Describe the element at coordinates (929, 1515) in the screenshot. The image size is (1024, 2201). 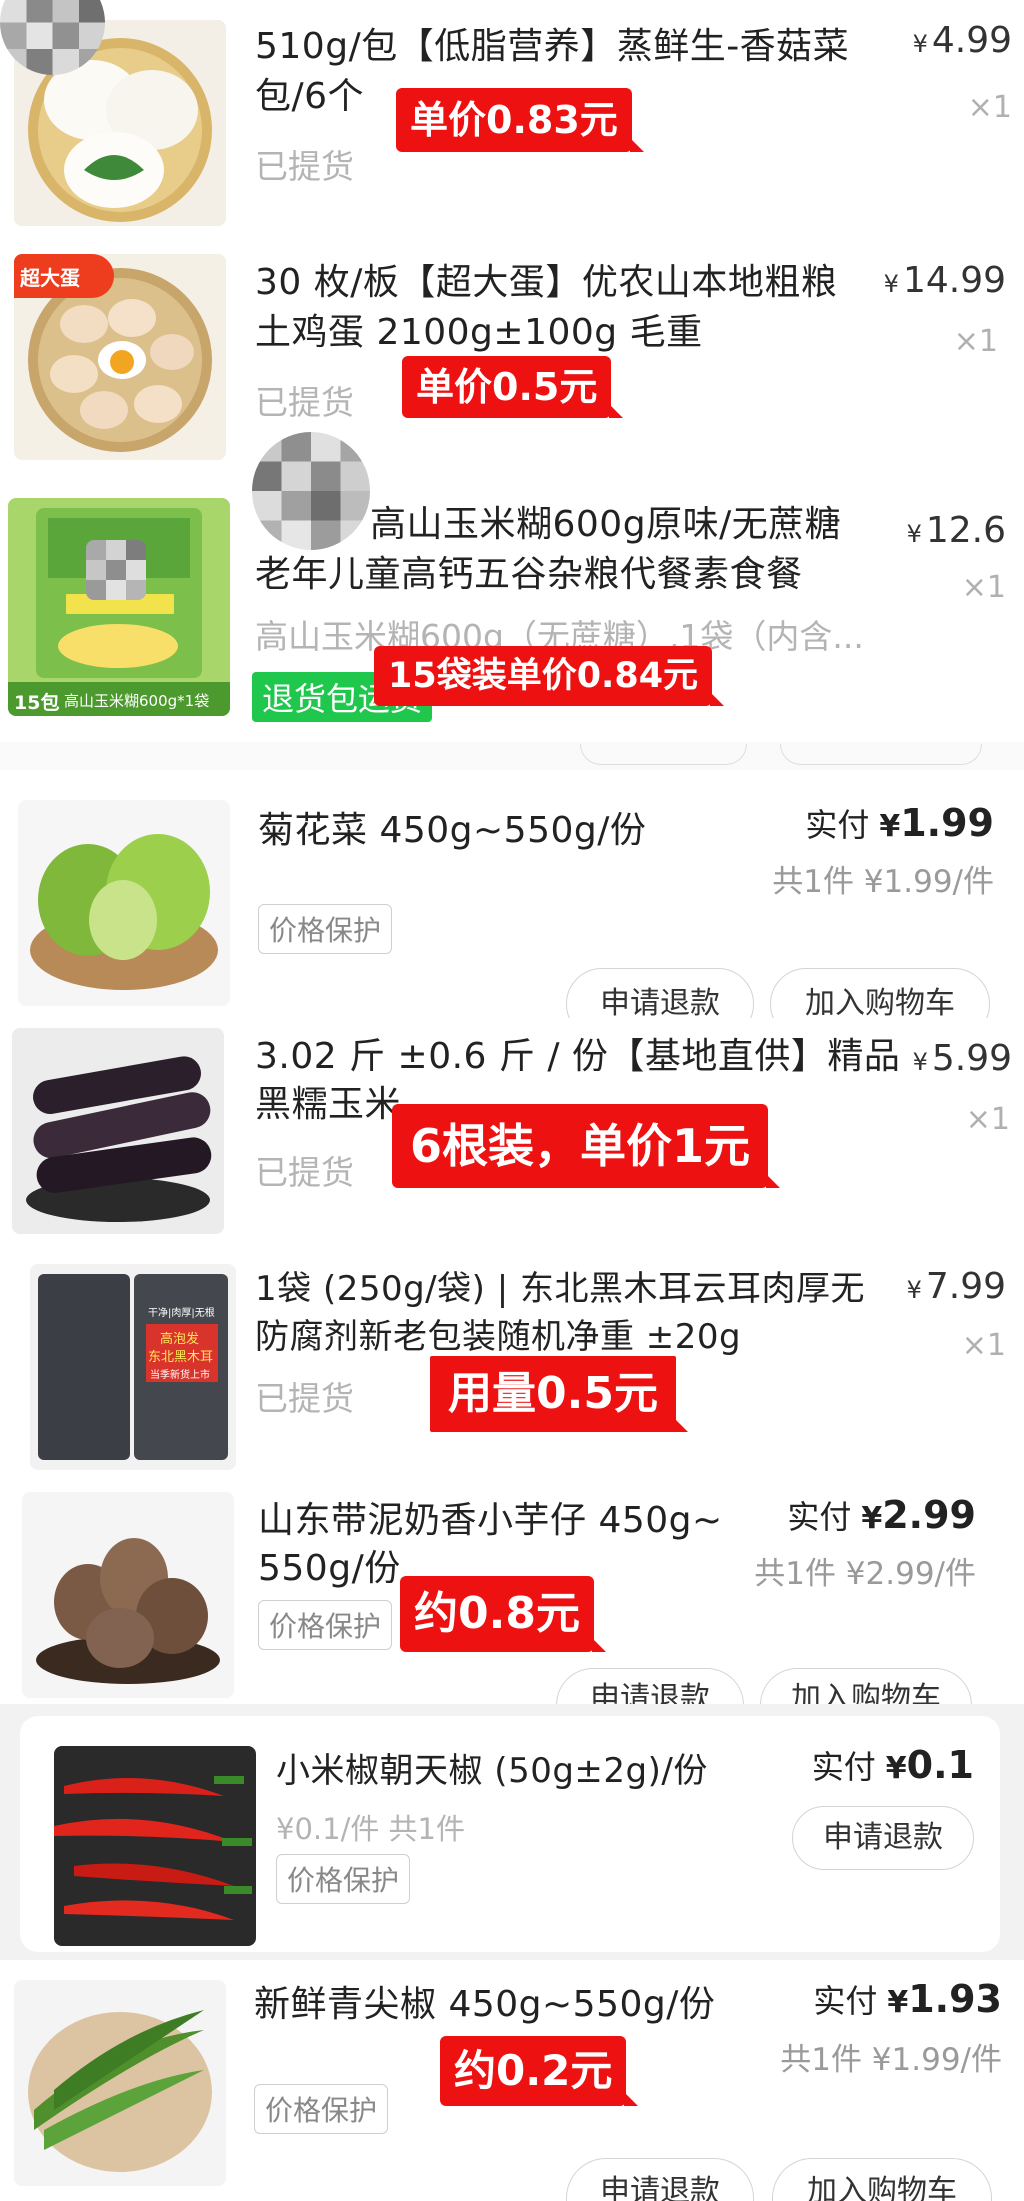
I see `paid-value: 2.99` at that location.